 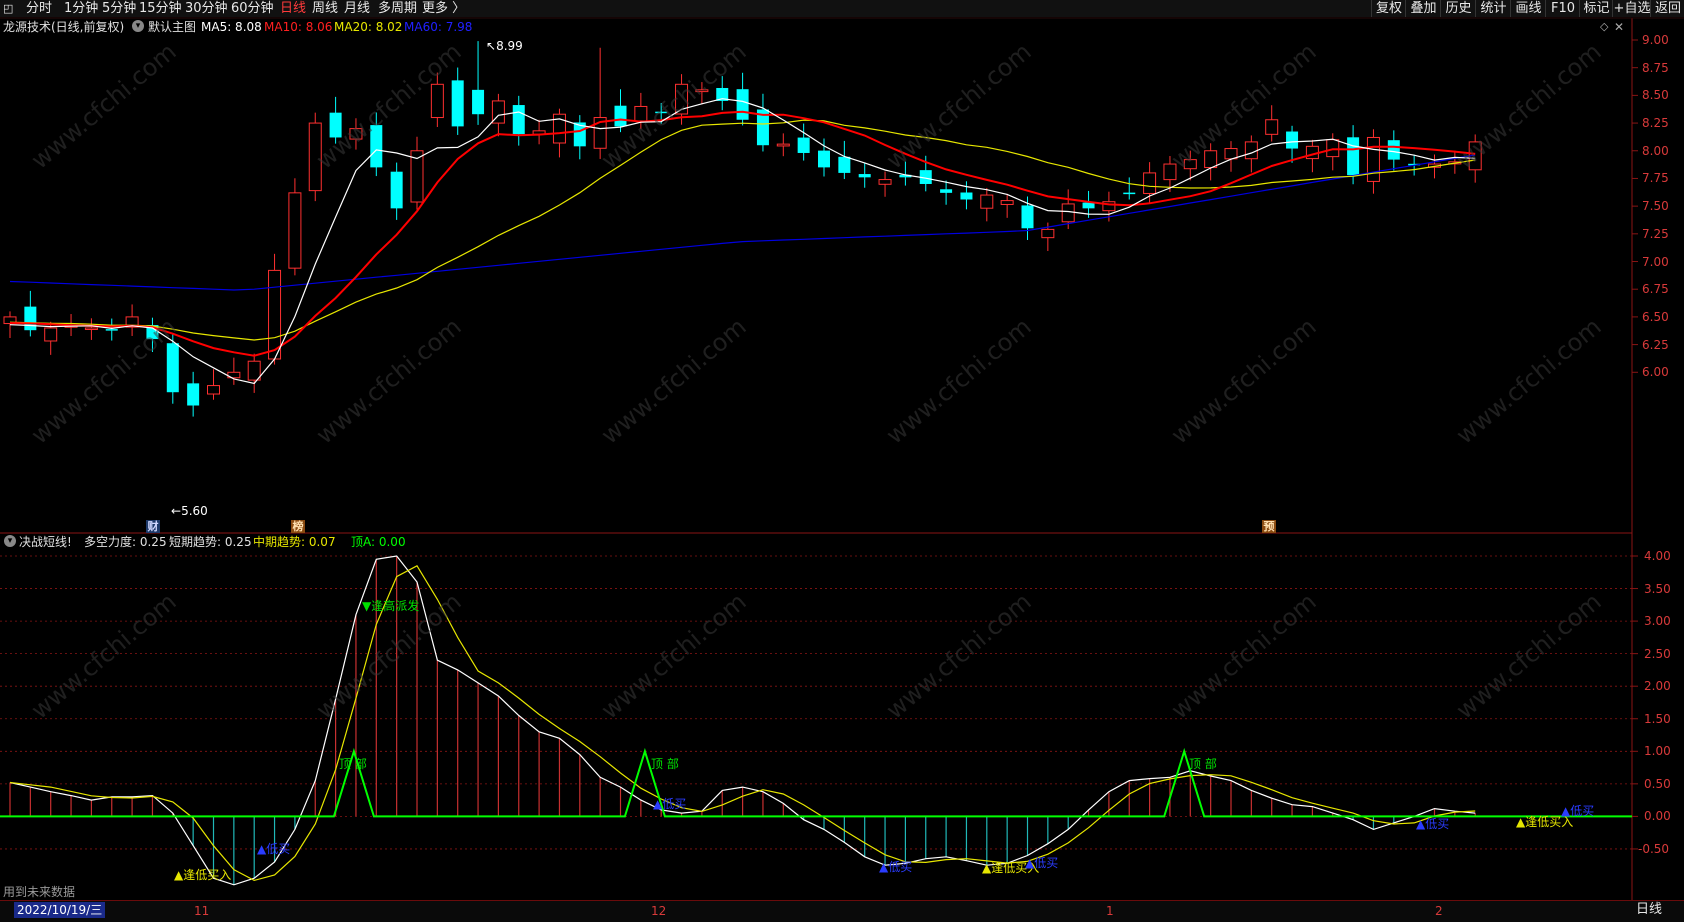 I want to click on osc-axis-label: 3.00, so click(x=1657, y=621).